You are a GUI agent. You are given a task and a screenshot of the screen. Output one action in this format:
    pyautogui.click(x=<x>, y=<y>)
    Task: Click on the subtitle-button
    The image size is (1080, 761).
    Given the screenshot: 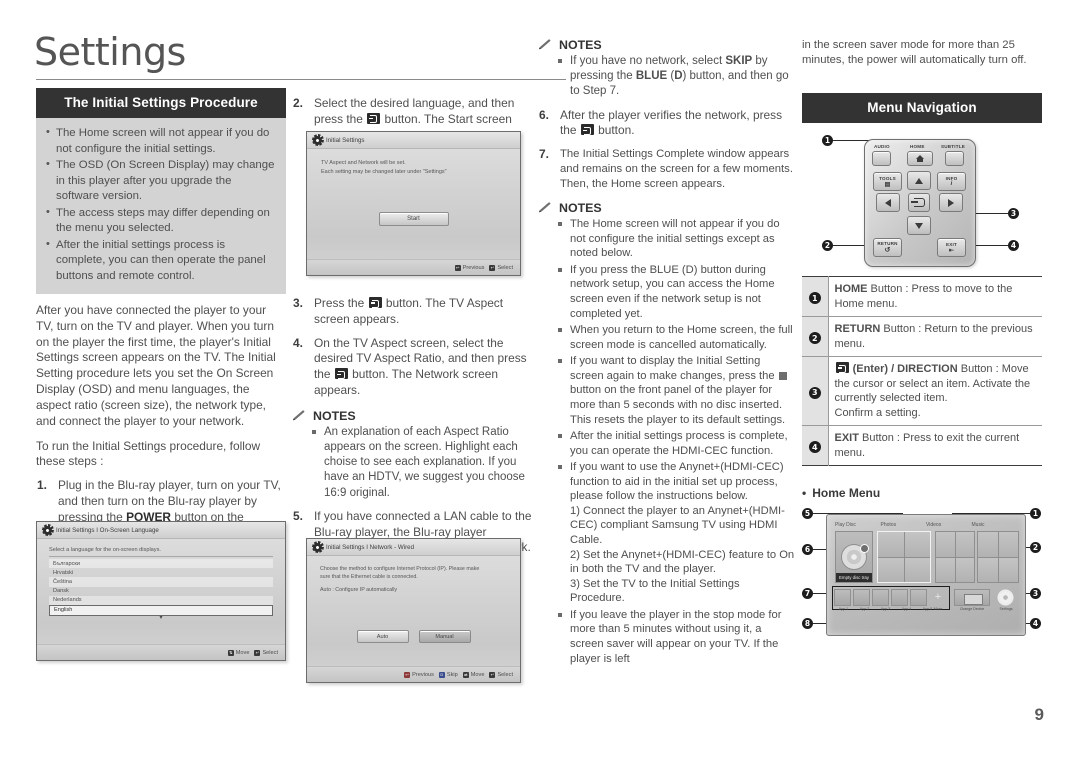 What is the action you would take?
    pyautogui.click(x=954, y=158)
    